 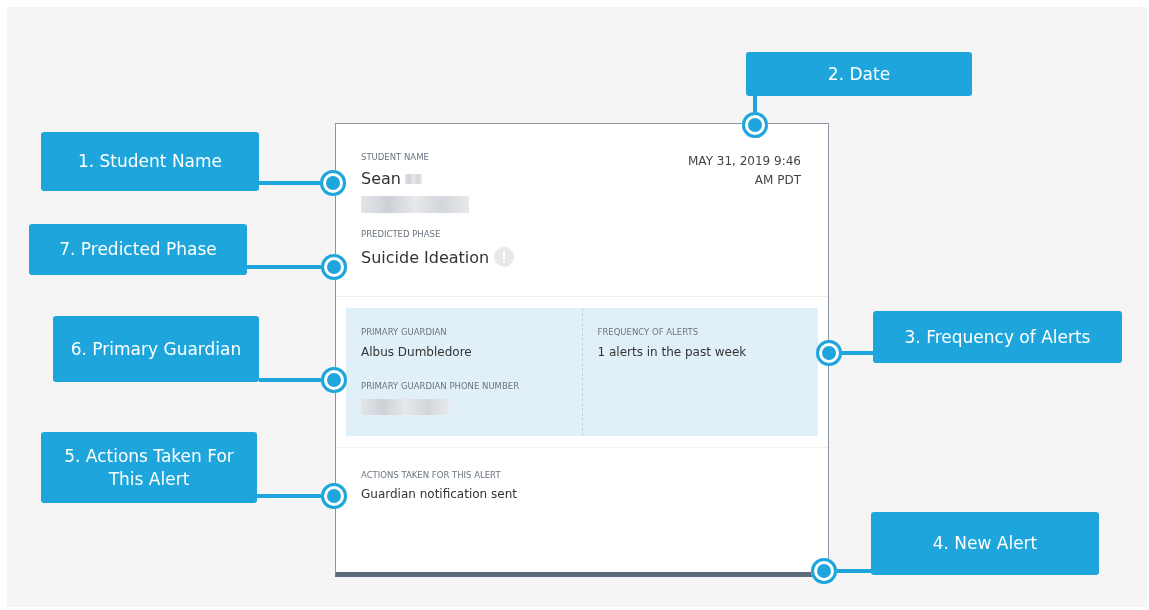 I want to click on field-label: FREQUENCY OF ALERTS, so click(x=648, y=332).